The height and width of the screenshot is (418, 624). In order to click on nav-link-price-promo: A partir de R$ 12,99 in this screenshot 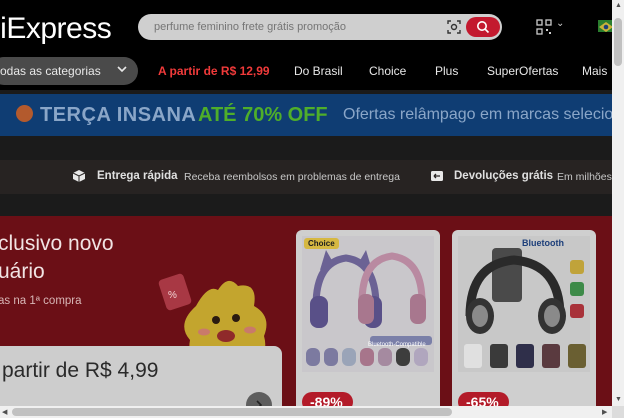, I will do `click(214, 71)`.